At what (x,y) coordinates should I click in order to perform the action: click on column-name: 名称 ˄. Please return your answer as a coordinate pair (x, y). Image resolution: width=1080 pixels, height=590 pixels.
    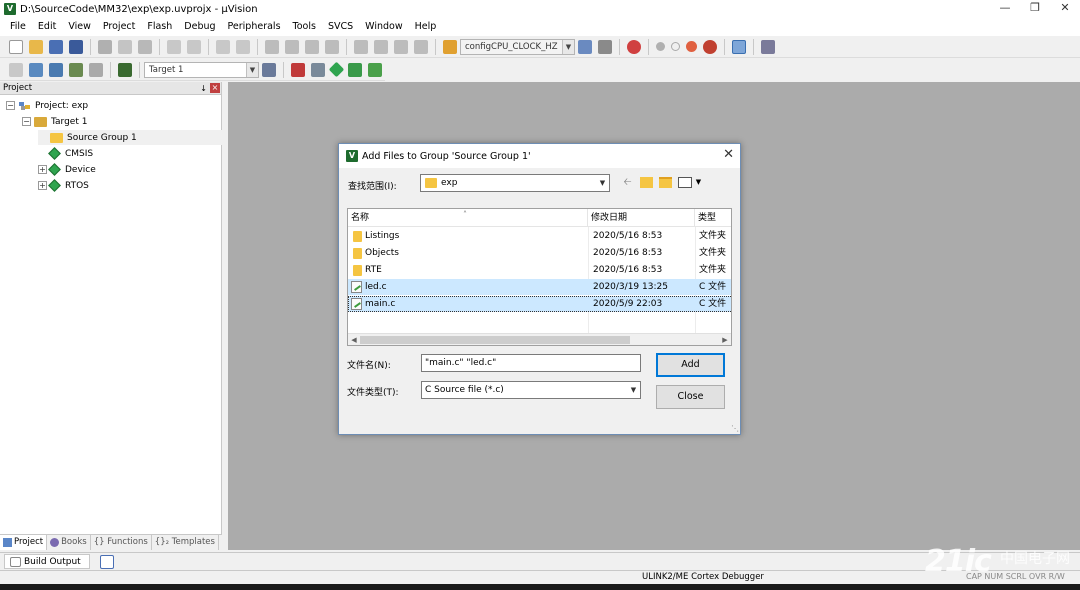
    Looking at the image, I should click on (468, 218).